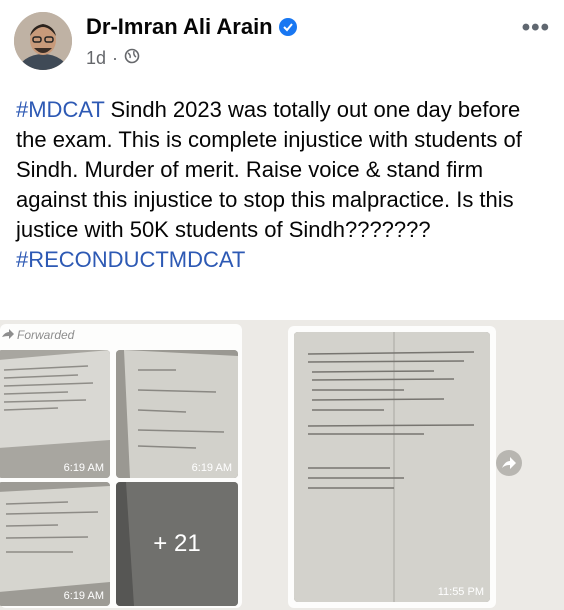 The image size is (564, 610). I want to click on post-time: 1d, so click(96, 58).